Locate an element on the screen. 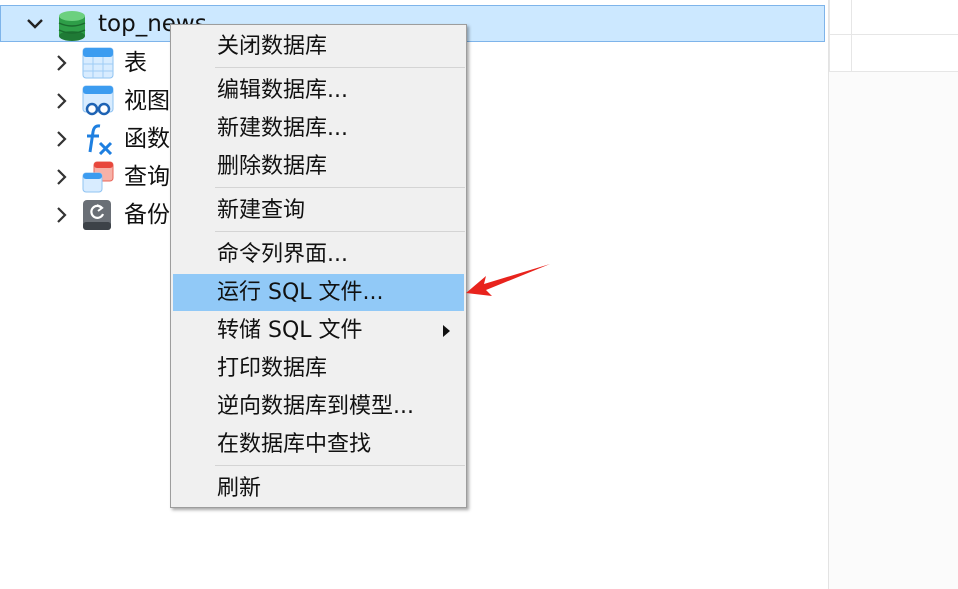 The height and width of the screenshot is (589, 958). function-icon is located at coordinates (100, 139).